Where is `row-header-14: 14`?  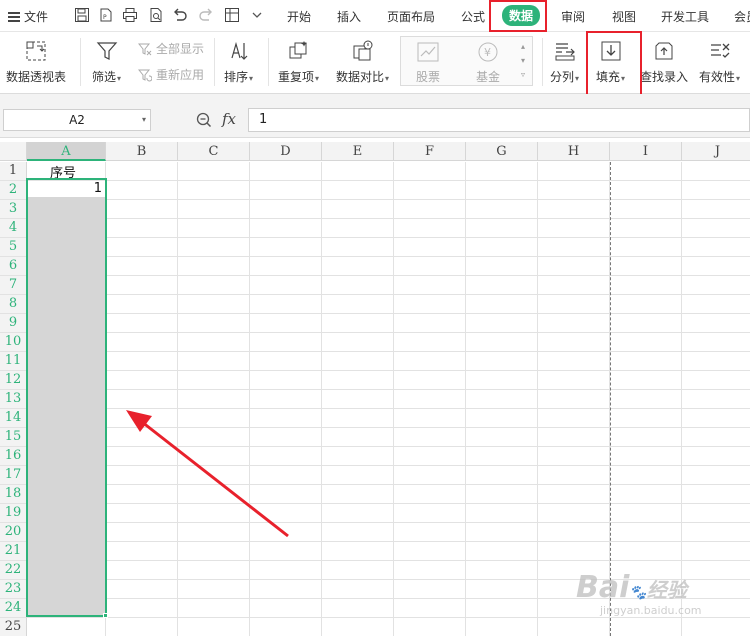 row-header-14: 14 is located at coordinates (13, 418).